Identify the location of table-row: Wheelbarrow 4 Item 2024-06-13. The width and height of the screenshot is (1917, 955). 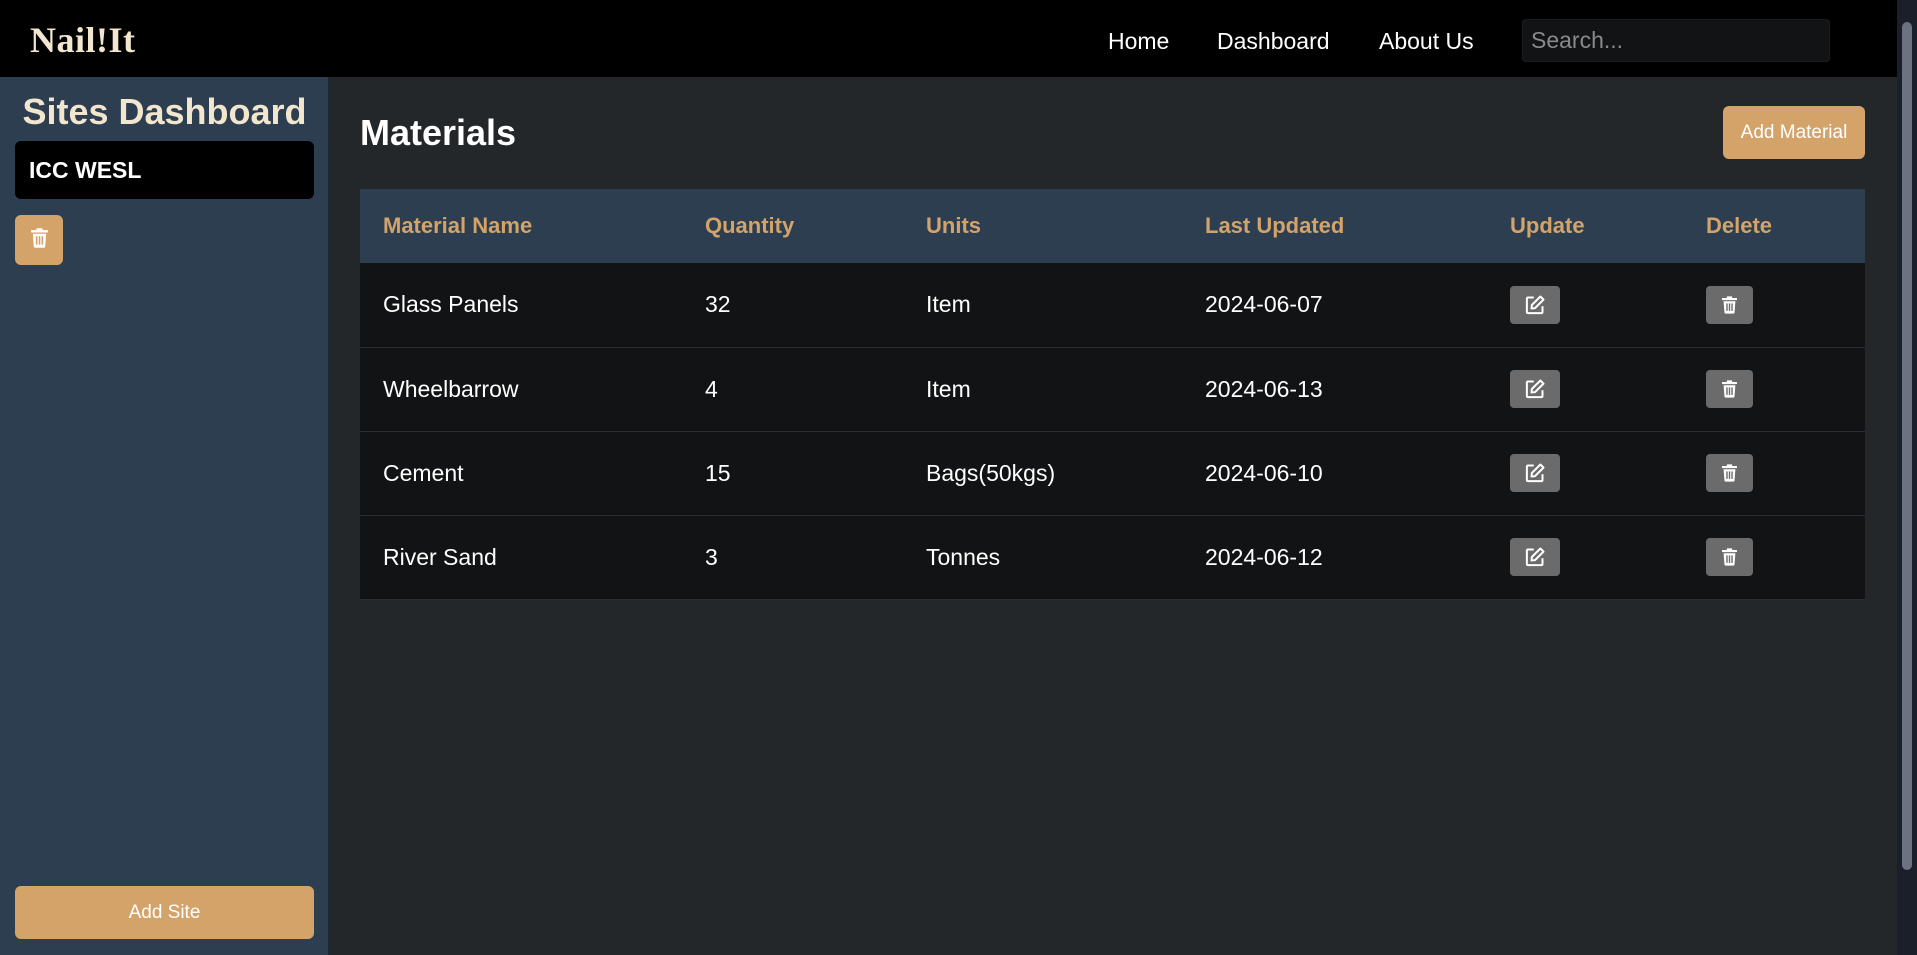
(1112, 389).